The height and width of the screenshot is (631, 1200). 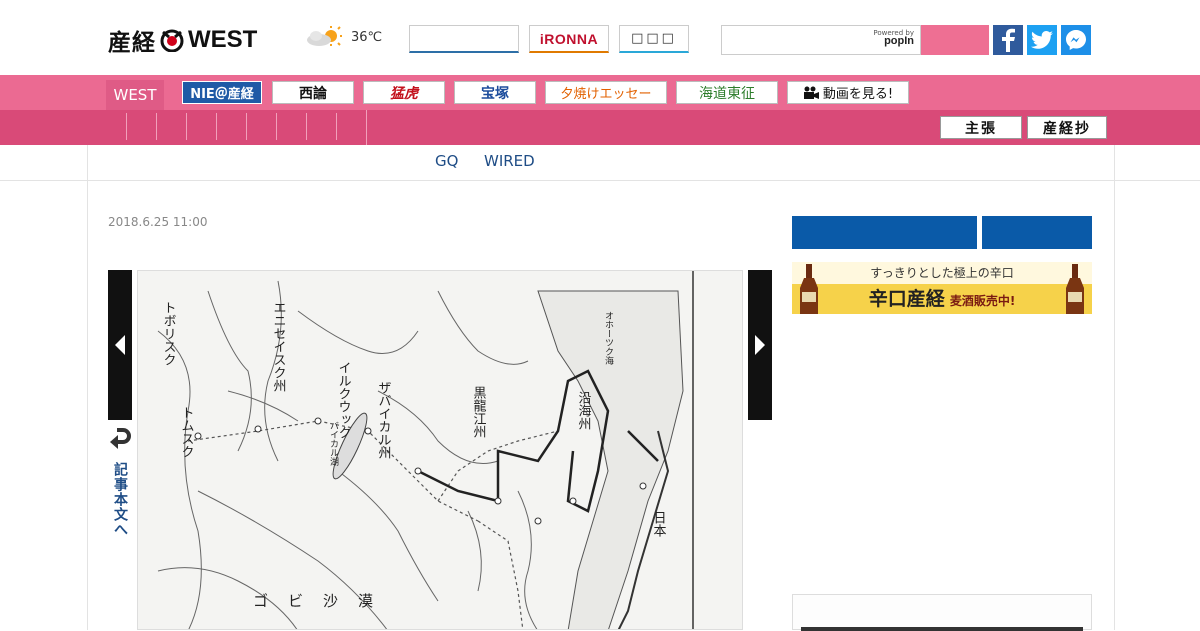 I want to click on tab-moko: 猛虎, so click(x=404, y=92).